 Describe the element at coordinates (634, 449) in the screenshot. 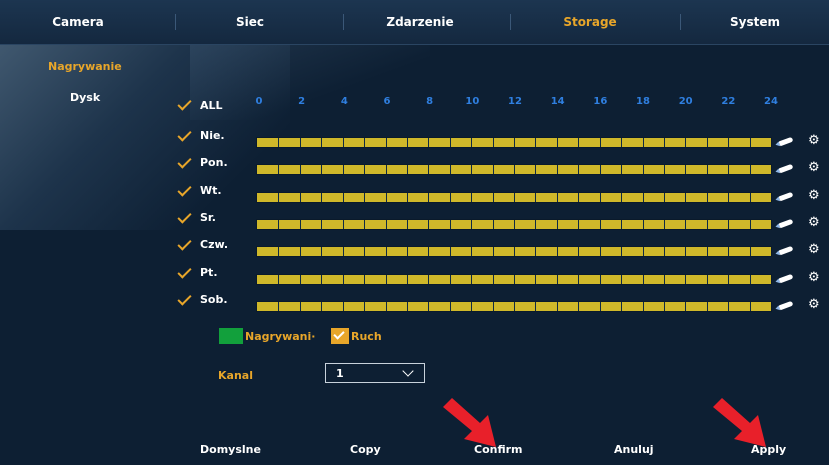

I see `cancel-button: Anuluj` at that location.